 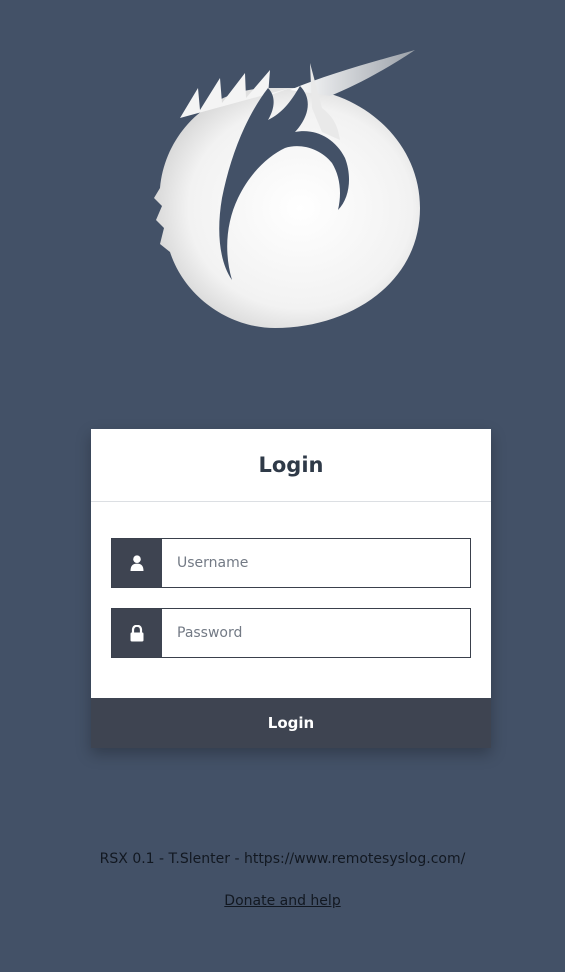 I want to click on donate-container: Donate and help, so click(x=282, y=901).